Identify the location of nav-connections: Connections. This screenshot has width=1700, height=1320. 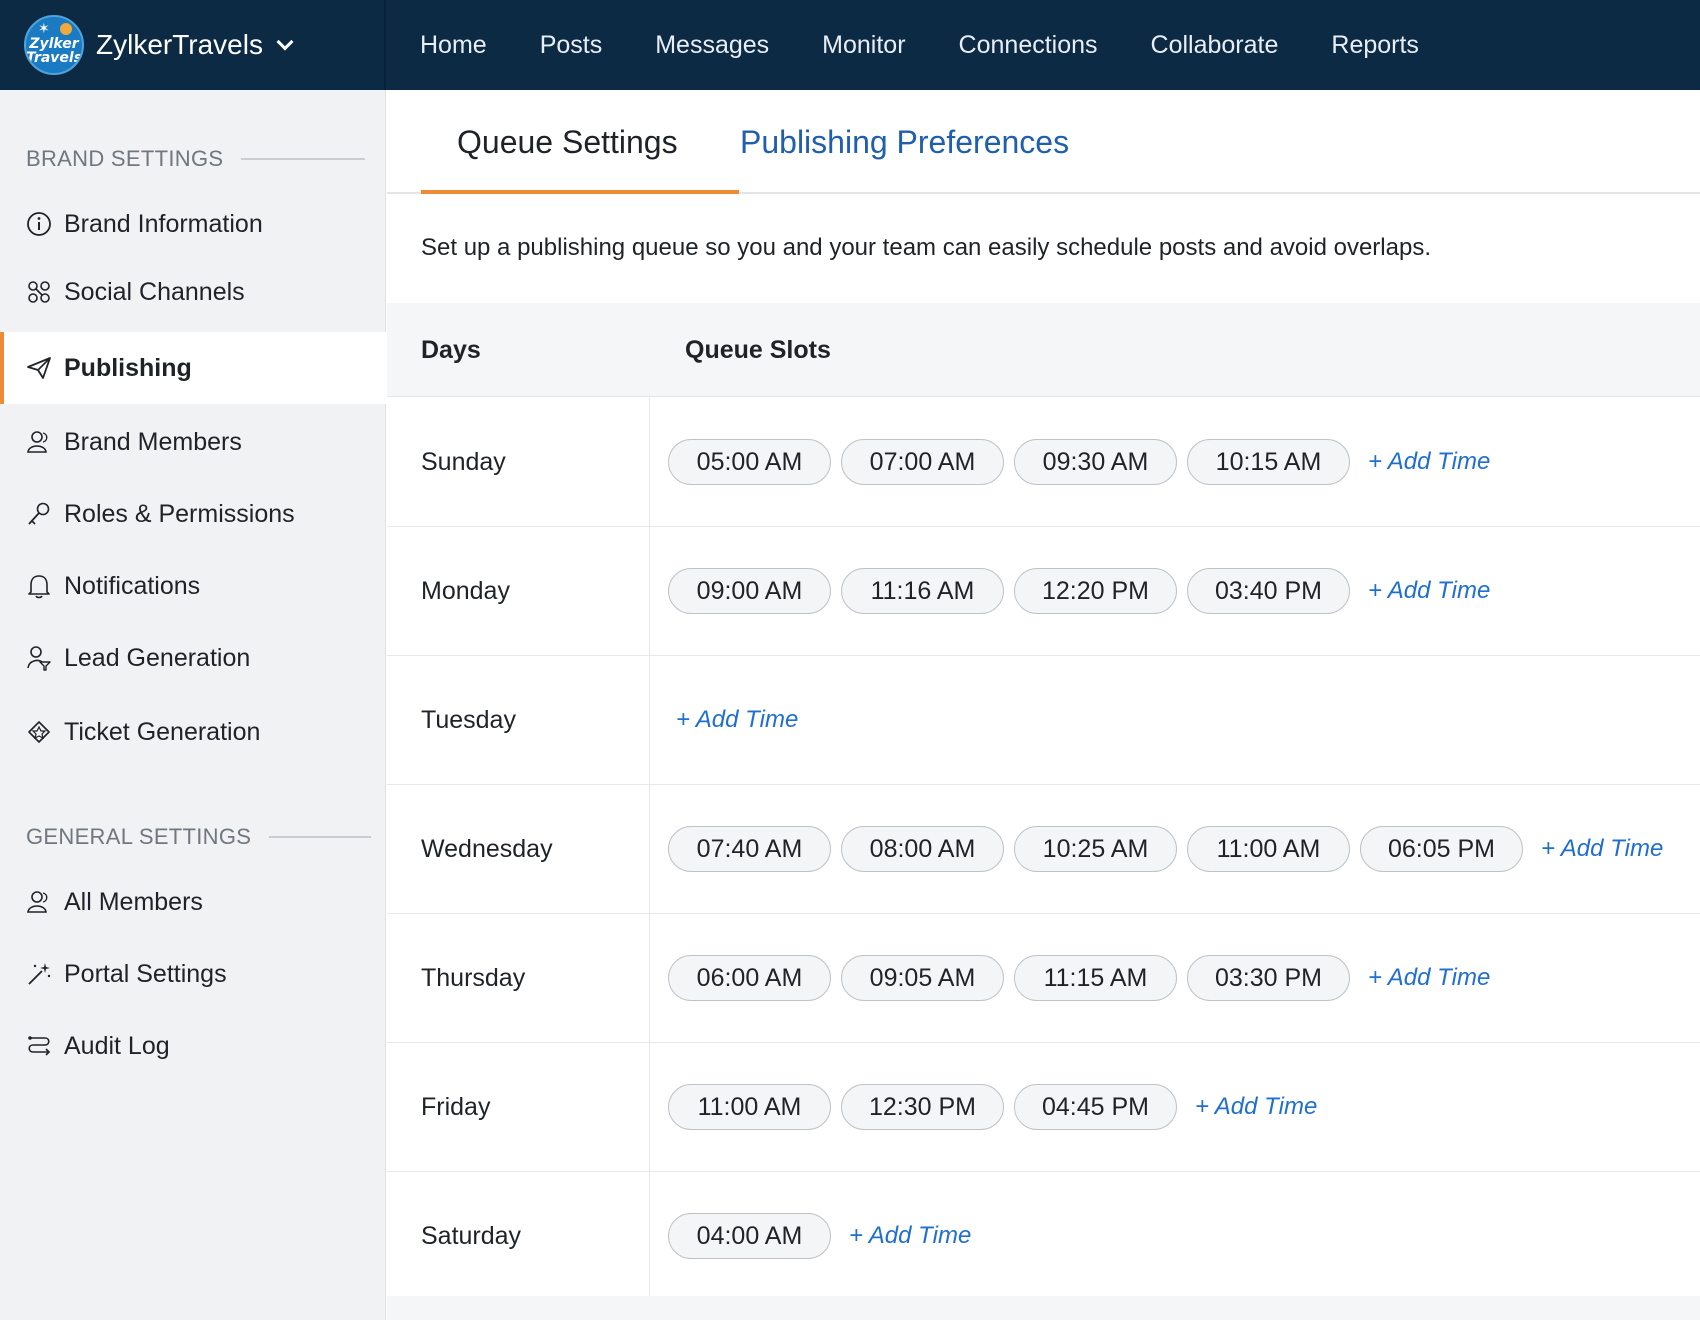
(1028, 45).